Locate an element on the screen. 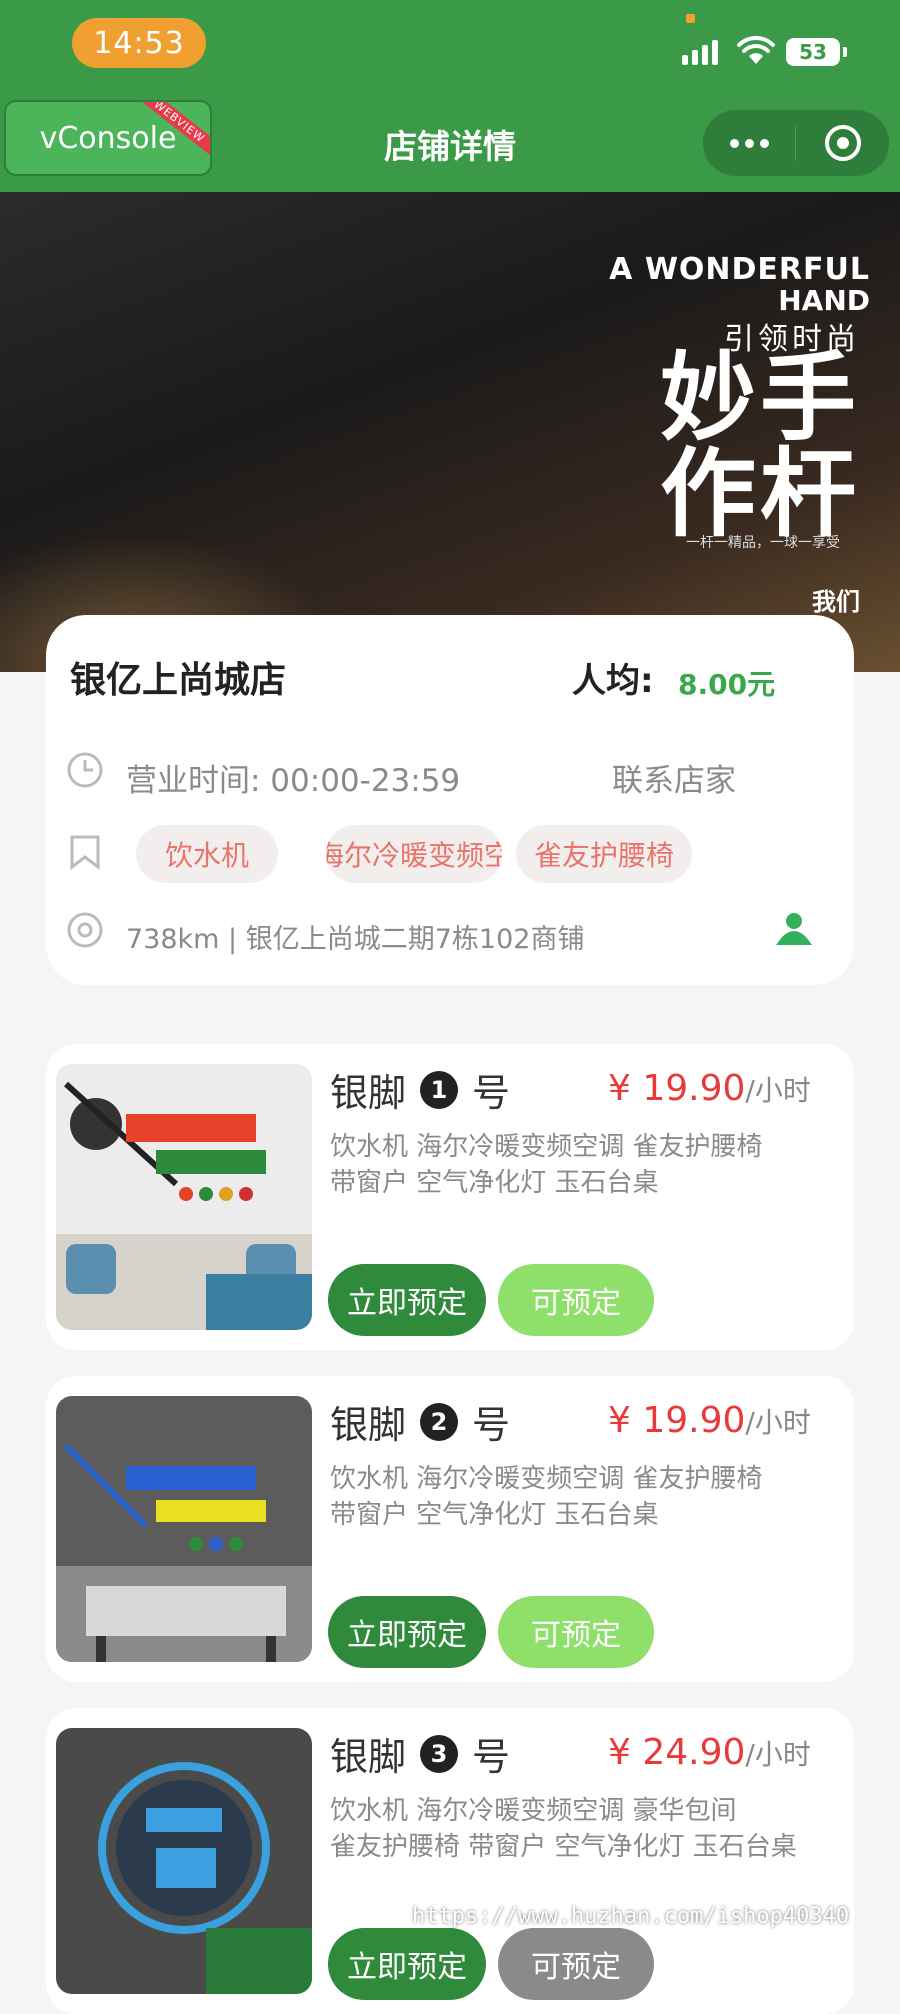  price-value: ¥ 24.90 is located at coordinates (677, 1752).